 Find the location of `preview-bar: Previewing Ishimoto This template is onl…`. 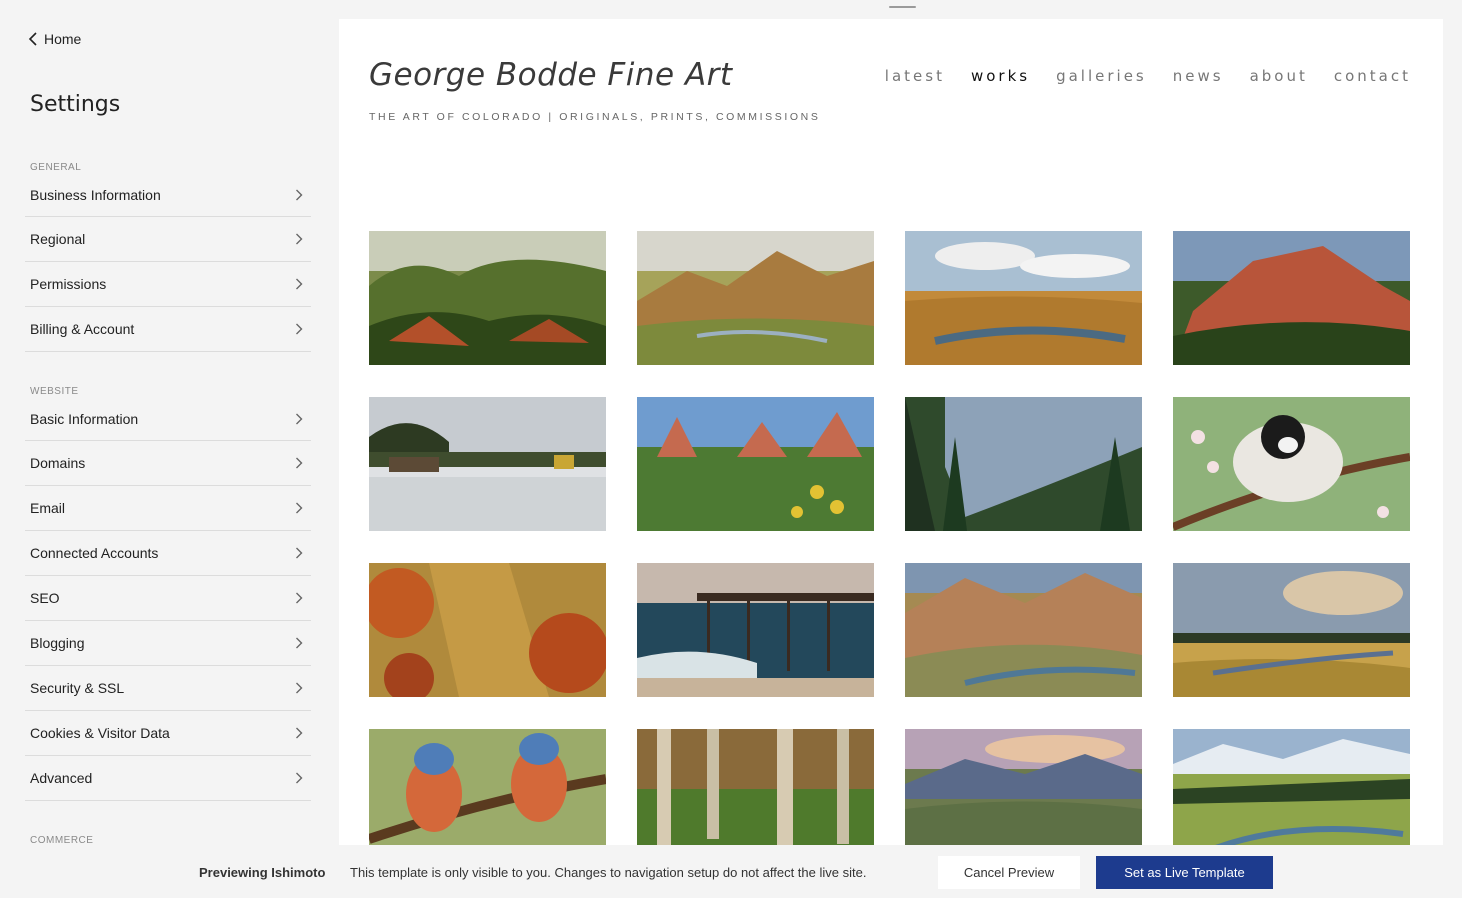

preview-bar: Previewing Ishimoto This template is onl… is located at coordinates (731, 871).